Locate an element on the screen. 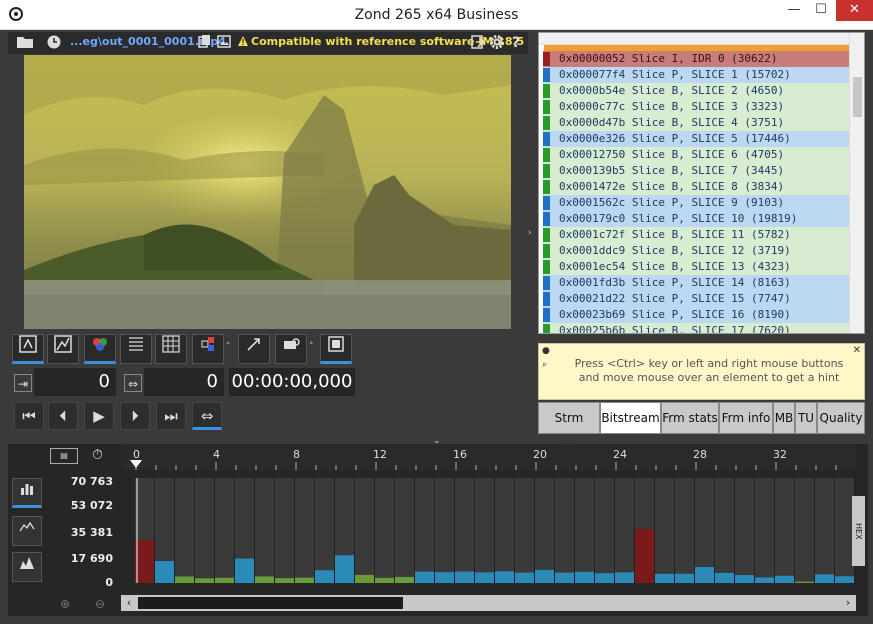 This screenshot has height=624, width=873. zoom-in-icon: ⊕ is located at coordinates (65, 604).